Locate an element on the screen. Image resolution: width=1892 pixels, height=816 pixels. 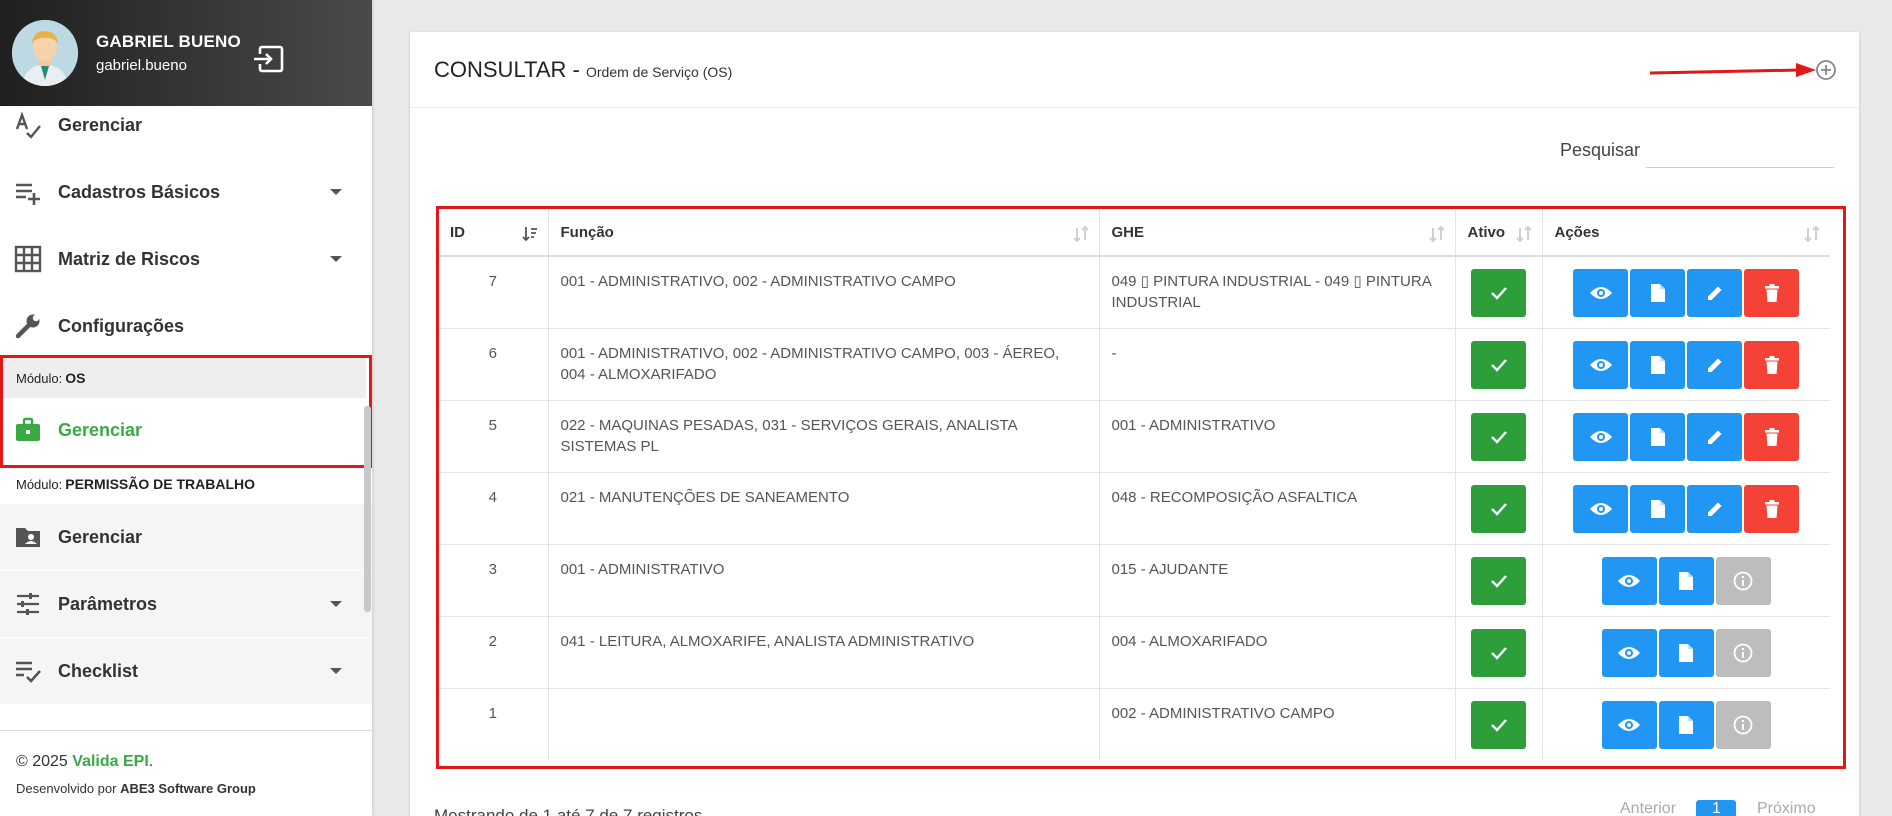
red-arrow-annotation is located at coordinates (1733, 70).